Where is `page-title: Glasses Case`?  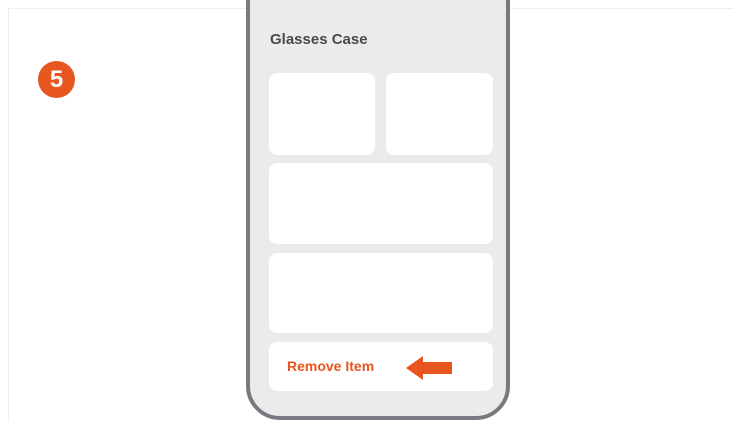 page-title: Glasses Case is located at coordinates (319, 39).